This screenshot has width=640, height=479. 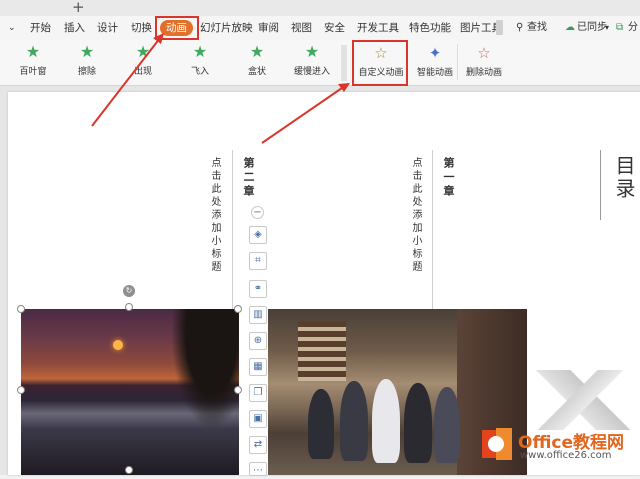 I want to click on menu-item-features: 特色功能, so click(x=430, y=28).